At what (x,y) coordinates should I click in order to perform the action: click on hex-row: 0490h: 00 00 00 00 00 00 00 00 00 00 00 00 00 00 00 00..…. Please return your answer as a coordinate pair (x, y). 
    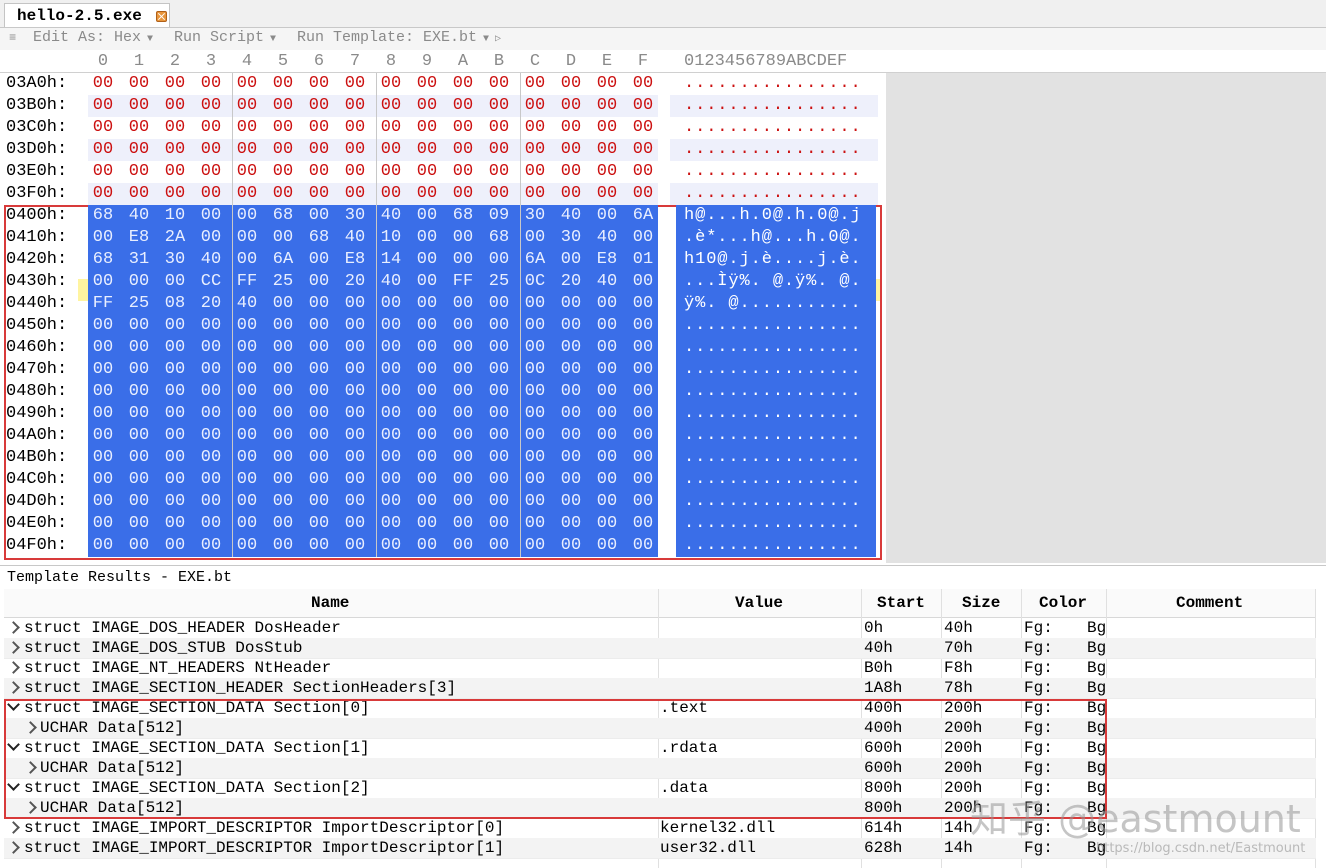
    Looking at the image, I should click on (443, 414).